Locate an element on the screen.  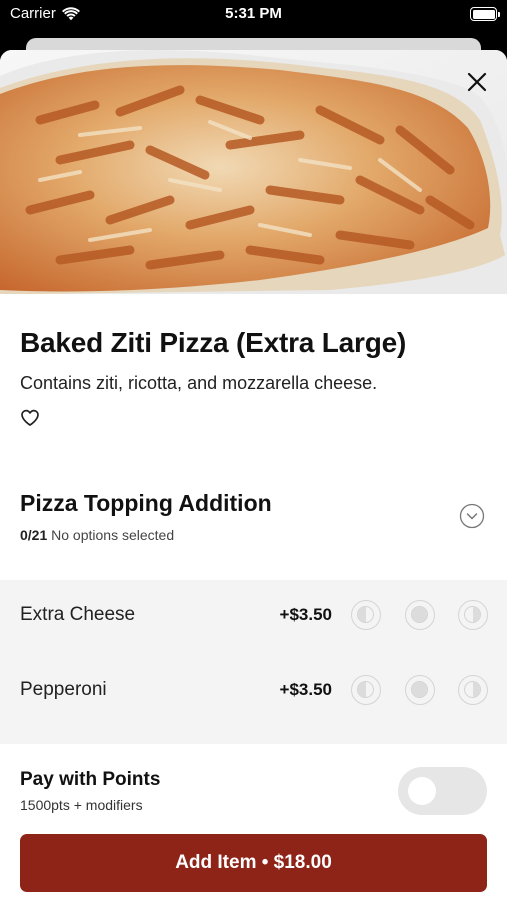
modifier-group-status: 0/21 No options selected is located at coordinates (253, 535).